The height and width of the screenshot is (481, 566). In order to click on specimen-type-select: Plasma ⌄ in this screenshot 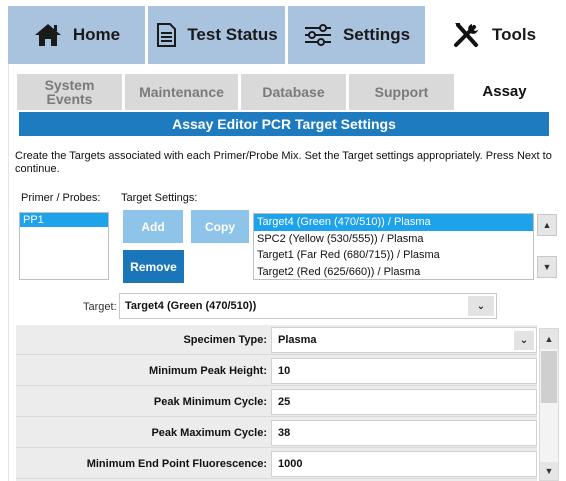, I will do `click(404, 340)`.